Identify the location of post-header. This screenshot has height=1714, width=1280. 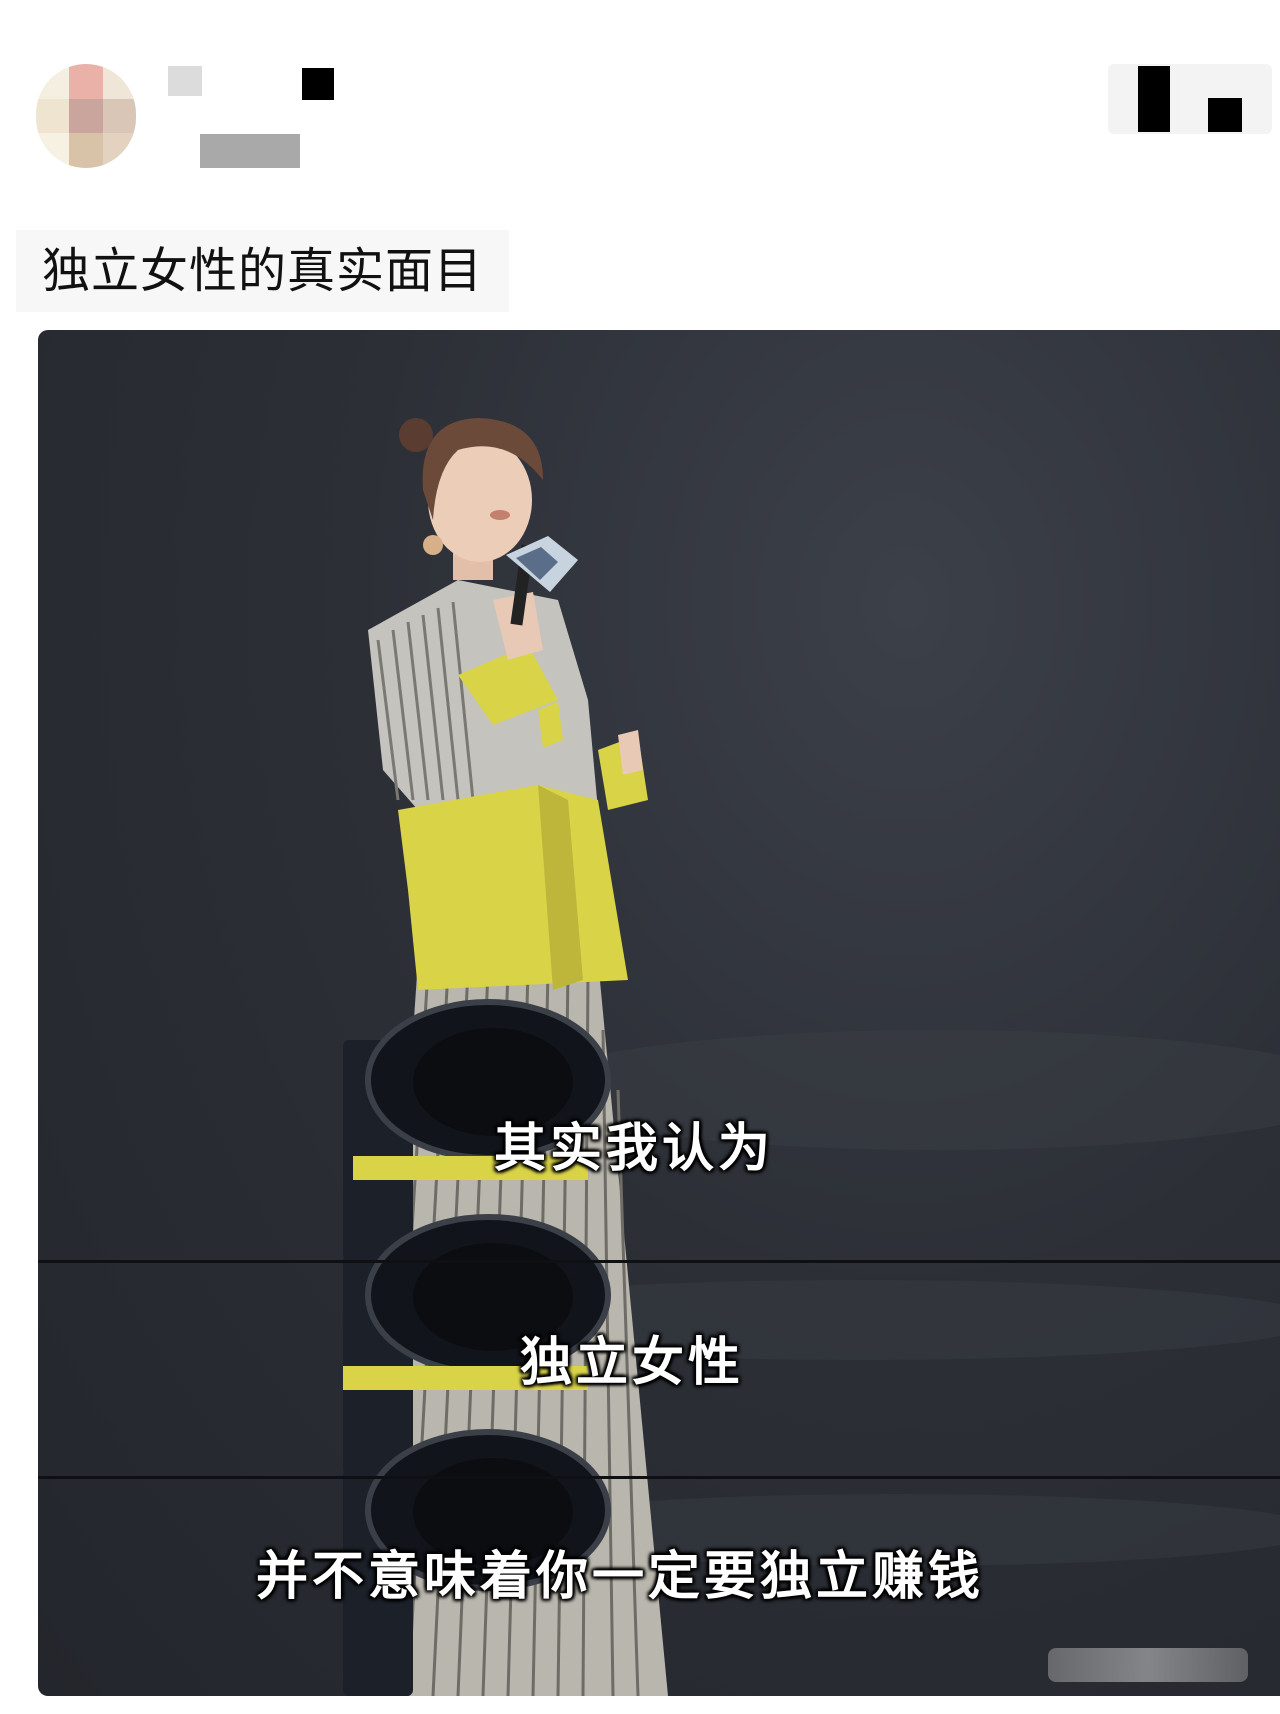
(640, 100).